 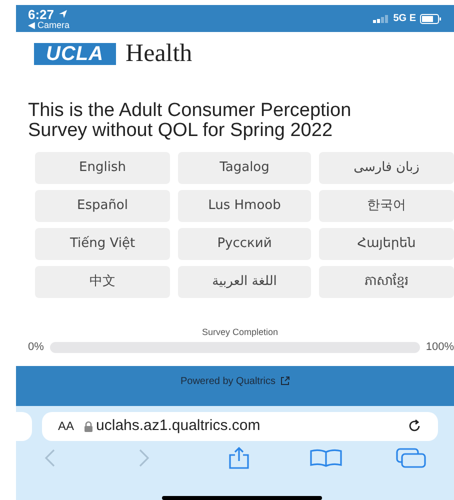 I want to click on back-icon, so click(x=50, y=457).